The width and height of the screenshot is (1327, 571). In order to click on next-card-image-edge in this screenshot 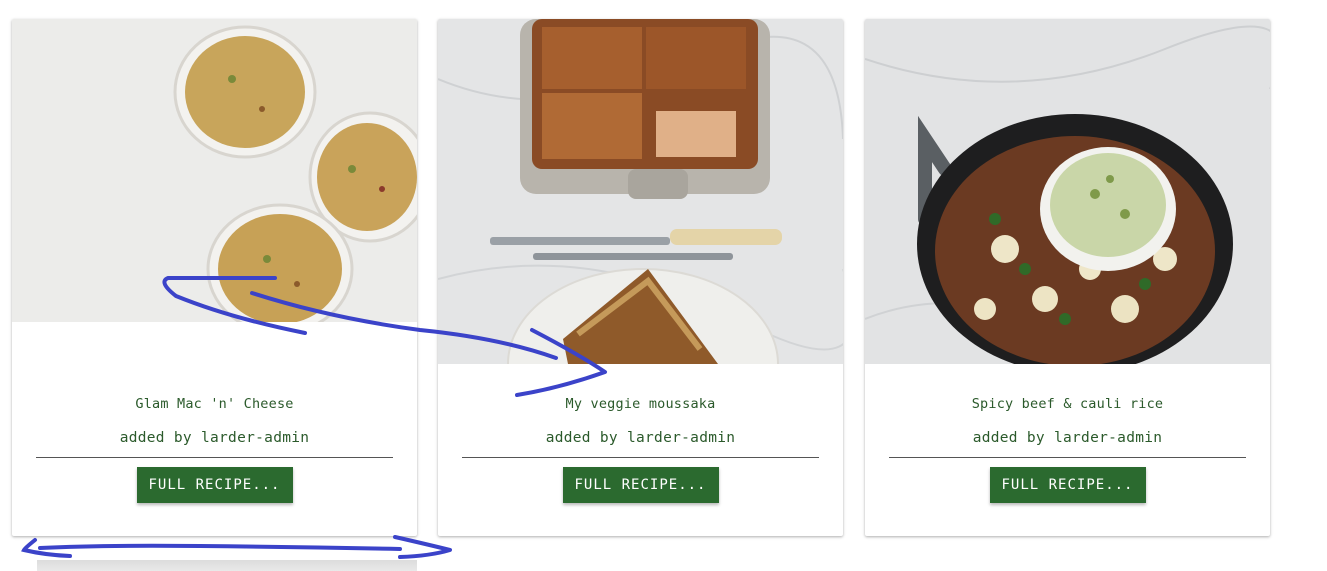, I will do `click(227, 565)`.